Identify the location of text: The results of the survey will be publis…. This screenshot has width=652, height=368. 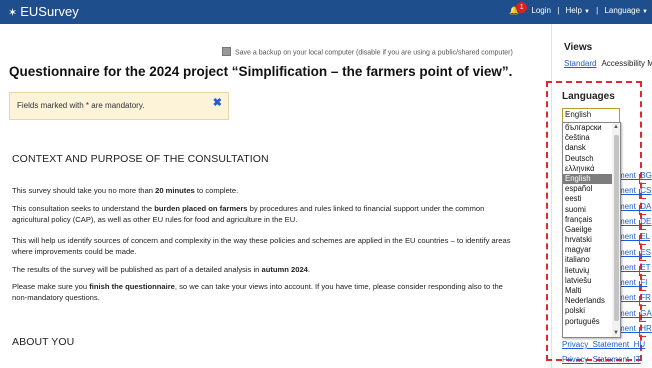
(137, 269).